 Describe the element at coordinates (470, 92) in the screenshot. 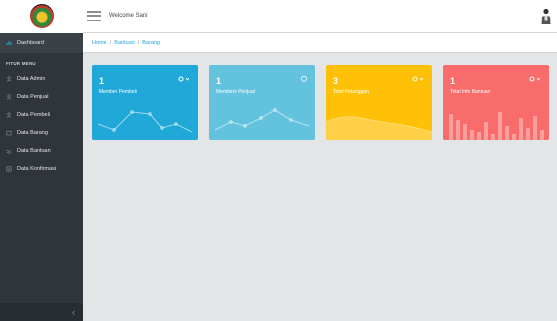

I see `stat-label: Total Info Bantuan` at that location.